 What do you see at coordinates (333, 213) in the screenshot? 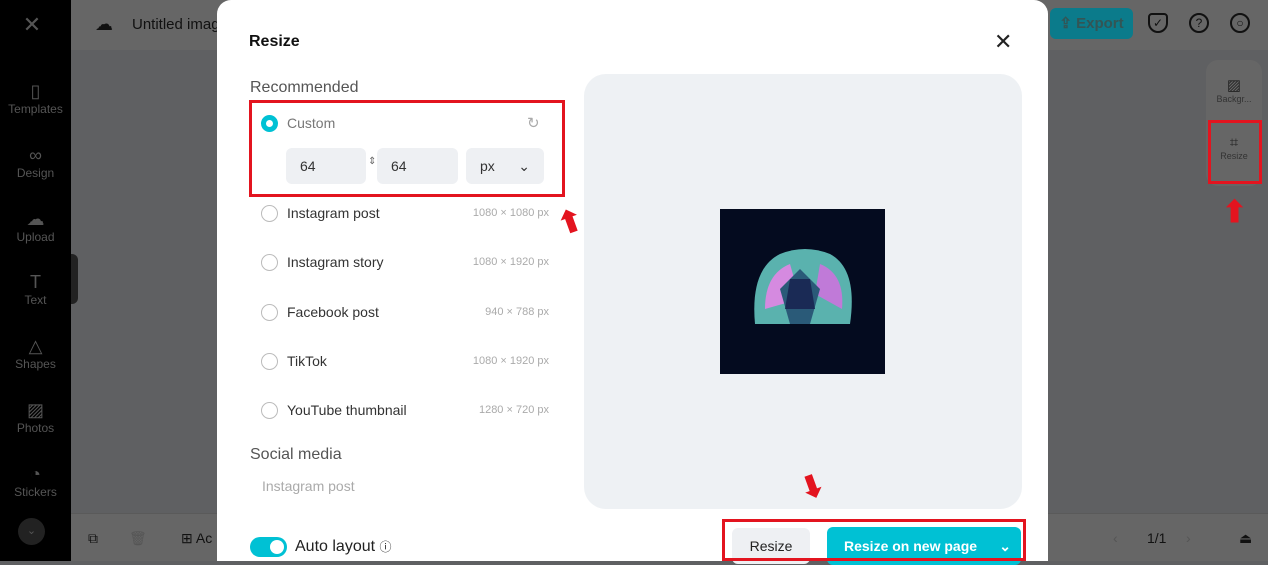
I see `option-label: Instagram post` at bounding box center [333, 213].